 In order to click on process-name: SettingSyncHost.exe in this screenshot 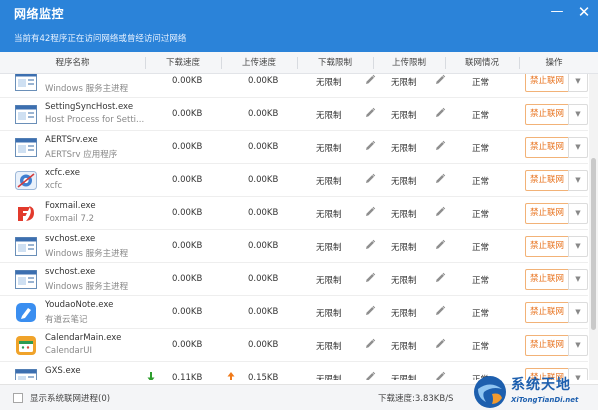, I will do `click(89, 107)`.